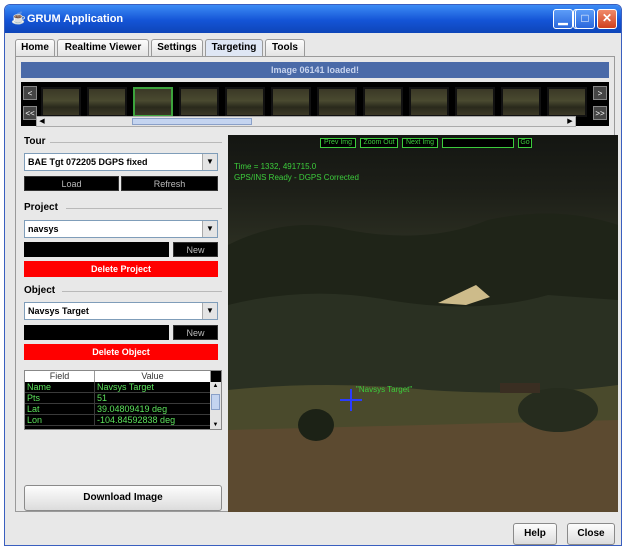  Describe the element at coordinates (315, 70) in the screenshot. I see `status-bar: Image 06141 loaded!` at that location.